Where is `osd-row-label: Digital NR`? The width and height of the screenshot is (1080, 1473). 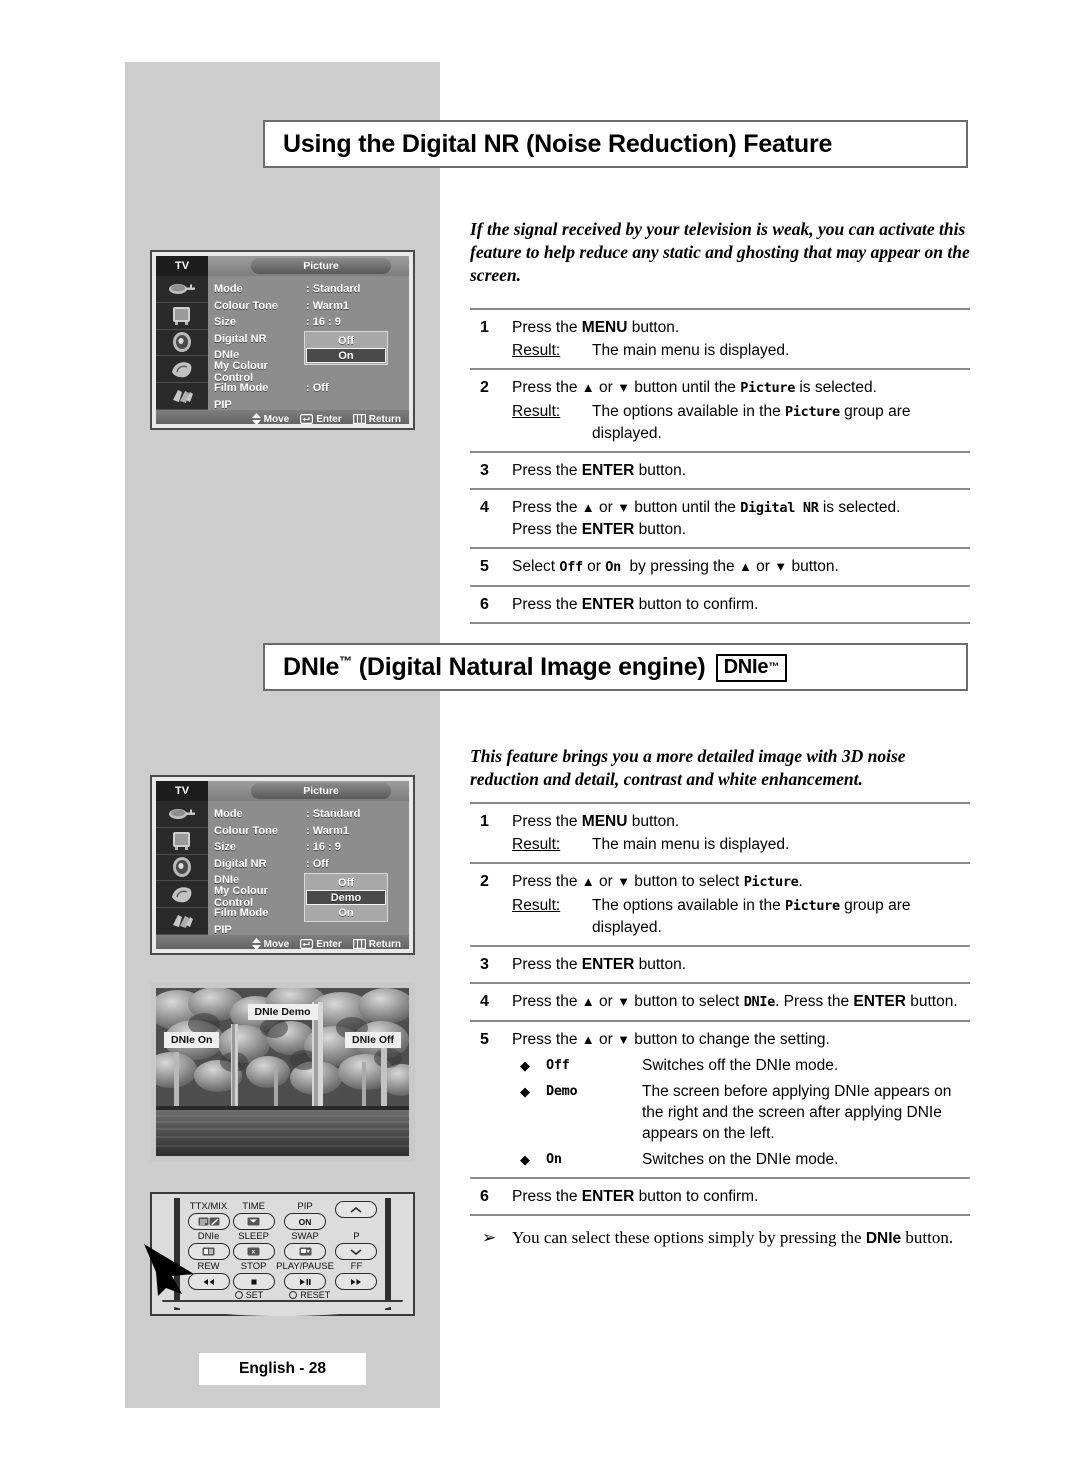
osd-row-label: Digital NR is located at coordinates (240, 338).